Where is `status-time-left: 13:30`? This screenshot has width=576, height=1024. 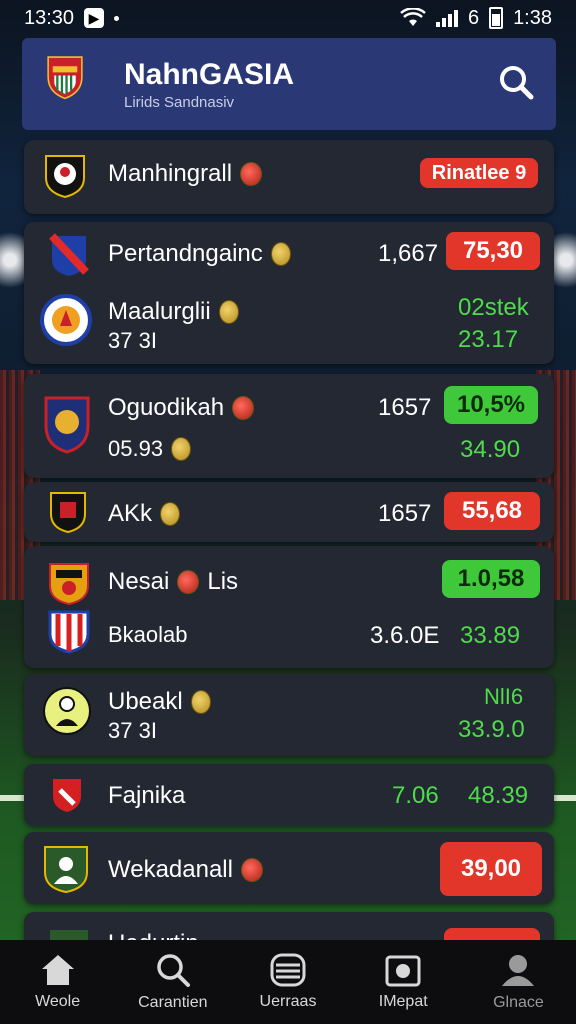 status-time-left: 13:30 is located at coordinates (49, 17).